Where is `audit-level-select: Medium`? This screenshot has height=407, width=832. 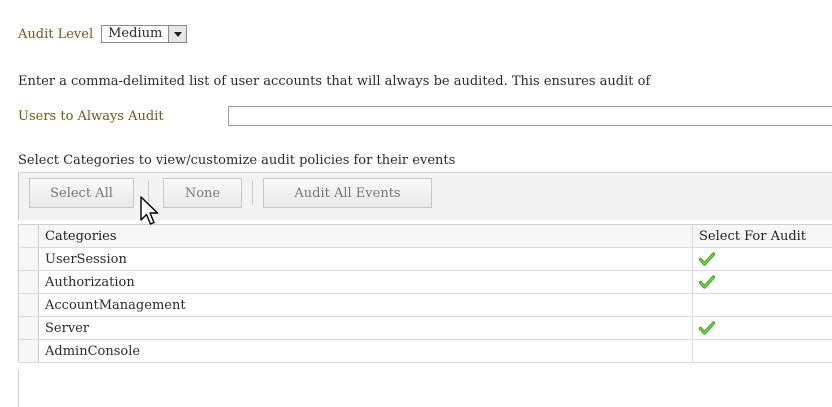
audit-level-select: Medium is located at coordinates (144, 34).